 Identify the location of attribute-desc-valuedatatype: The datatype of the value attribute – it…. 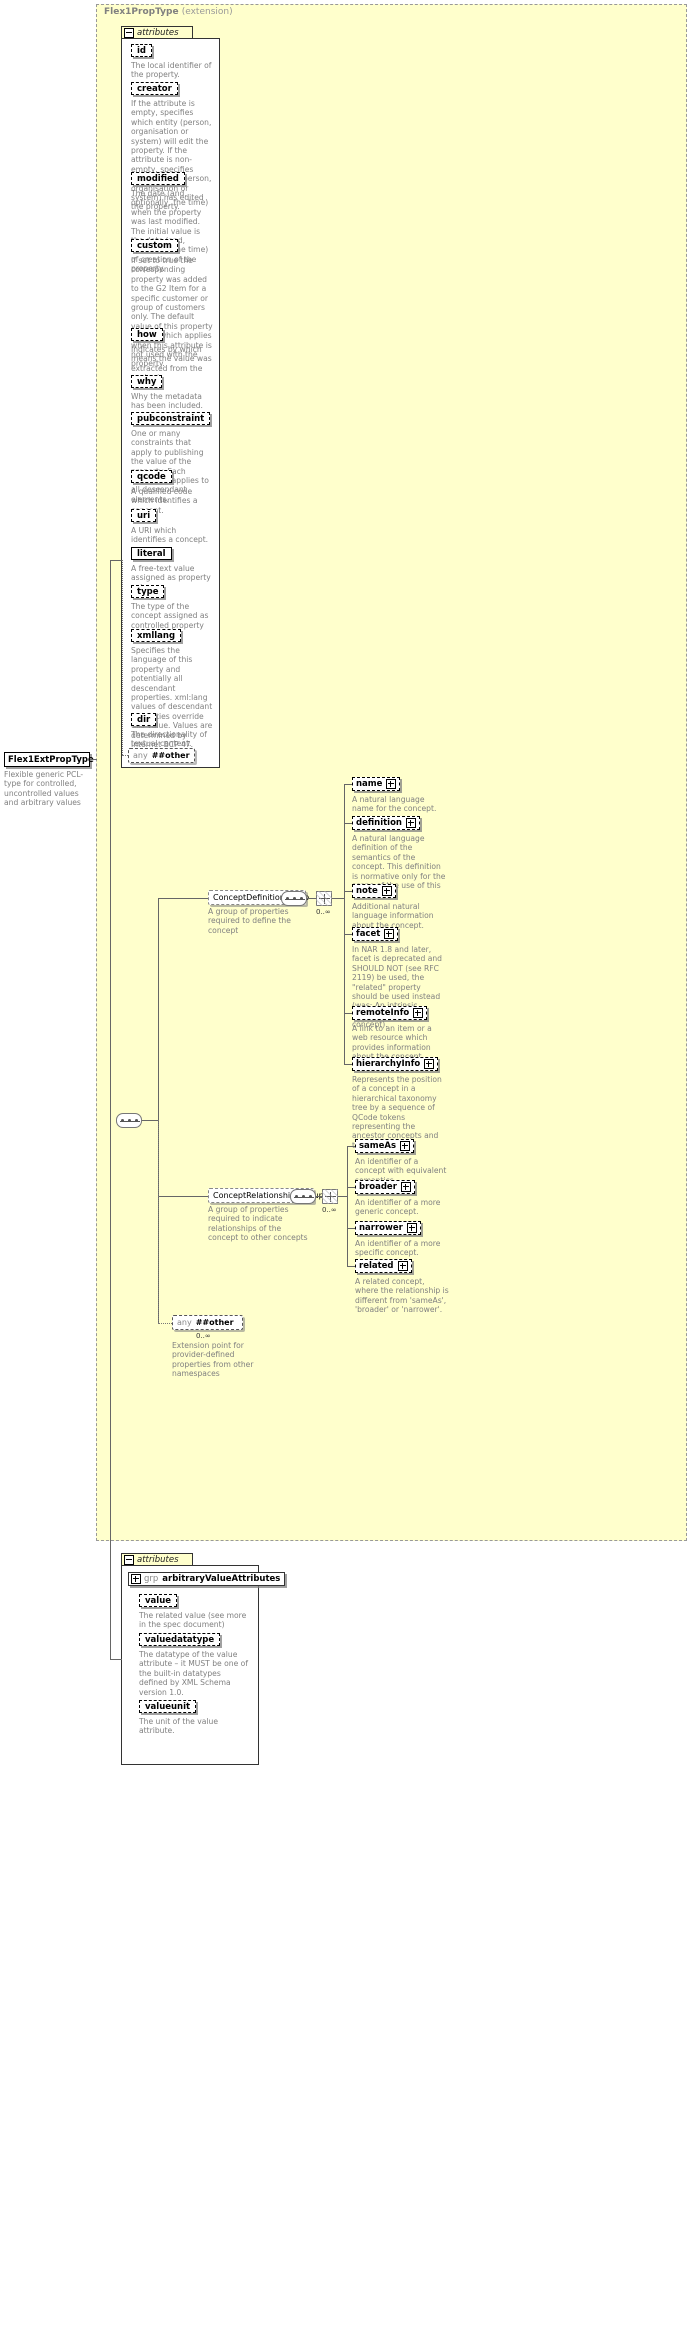
(194, 1673).